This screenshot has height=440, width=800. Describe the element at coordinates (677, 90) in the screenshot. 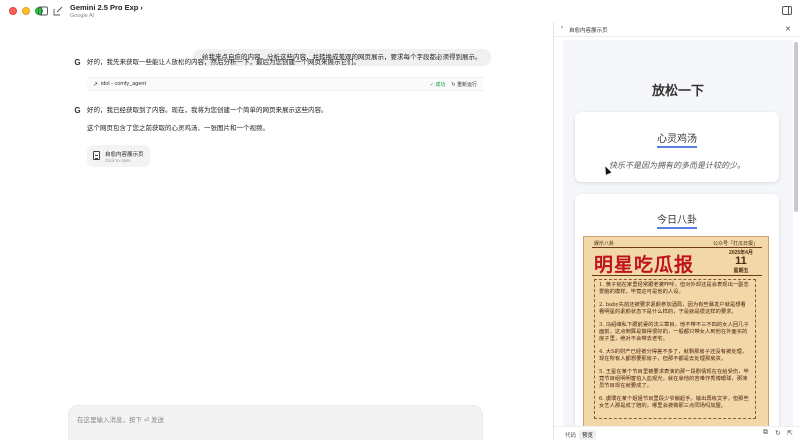

I see `page-title: 放松一下` at that location.